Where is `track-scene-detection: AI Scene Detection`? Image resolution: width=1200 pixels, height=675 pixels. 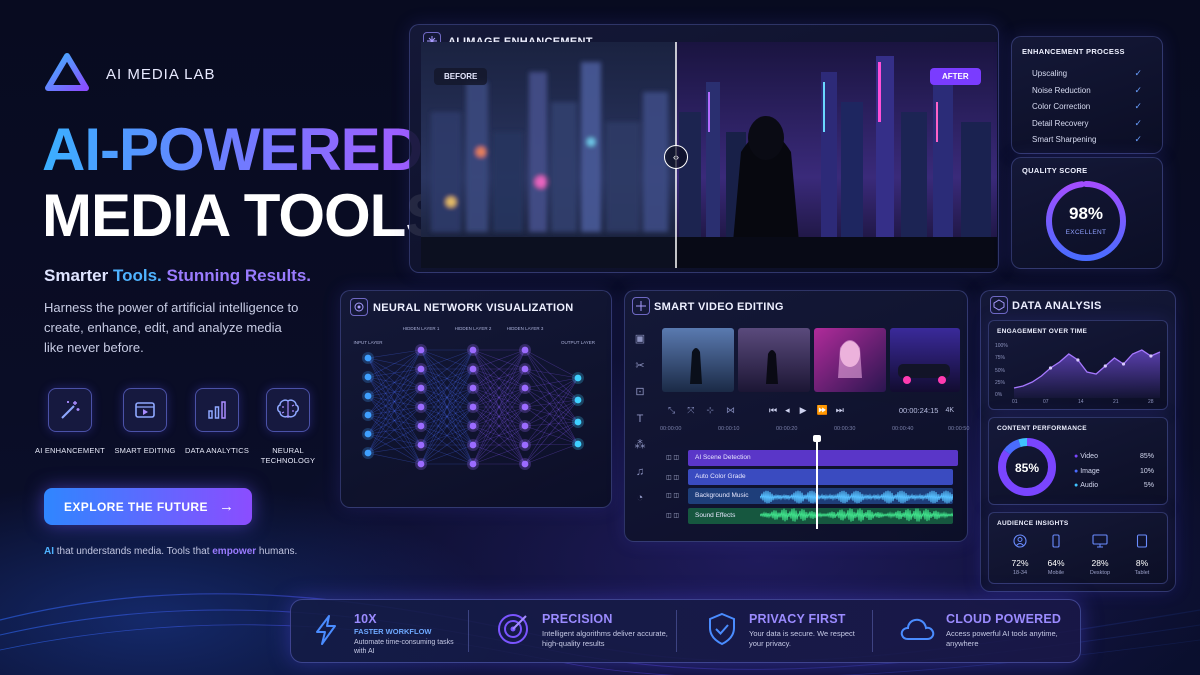
track-scene-detection: AI Scene Detection is located at coordinates (823, 458).